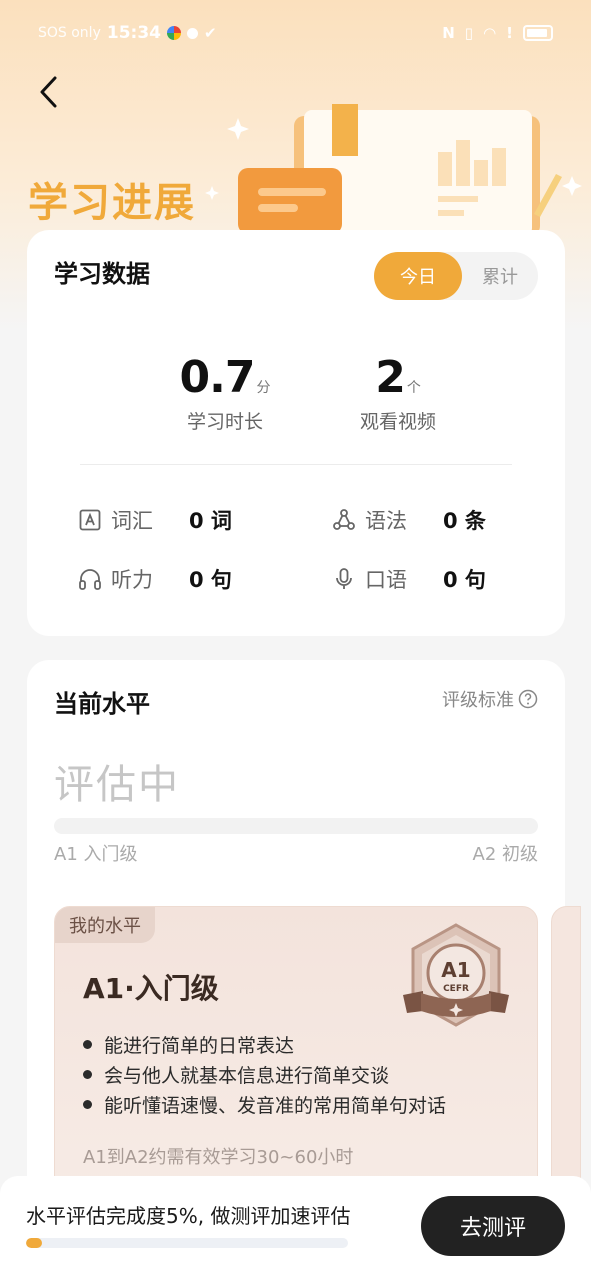 The image size is (591, 1280). Describe the element at coordinates (69, 33) in the screenshot. I see `carrier-text: SOS only` at that location.